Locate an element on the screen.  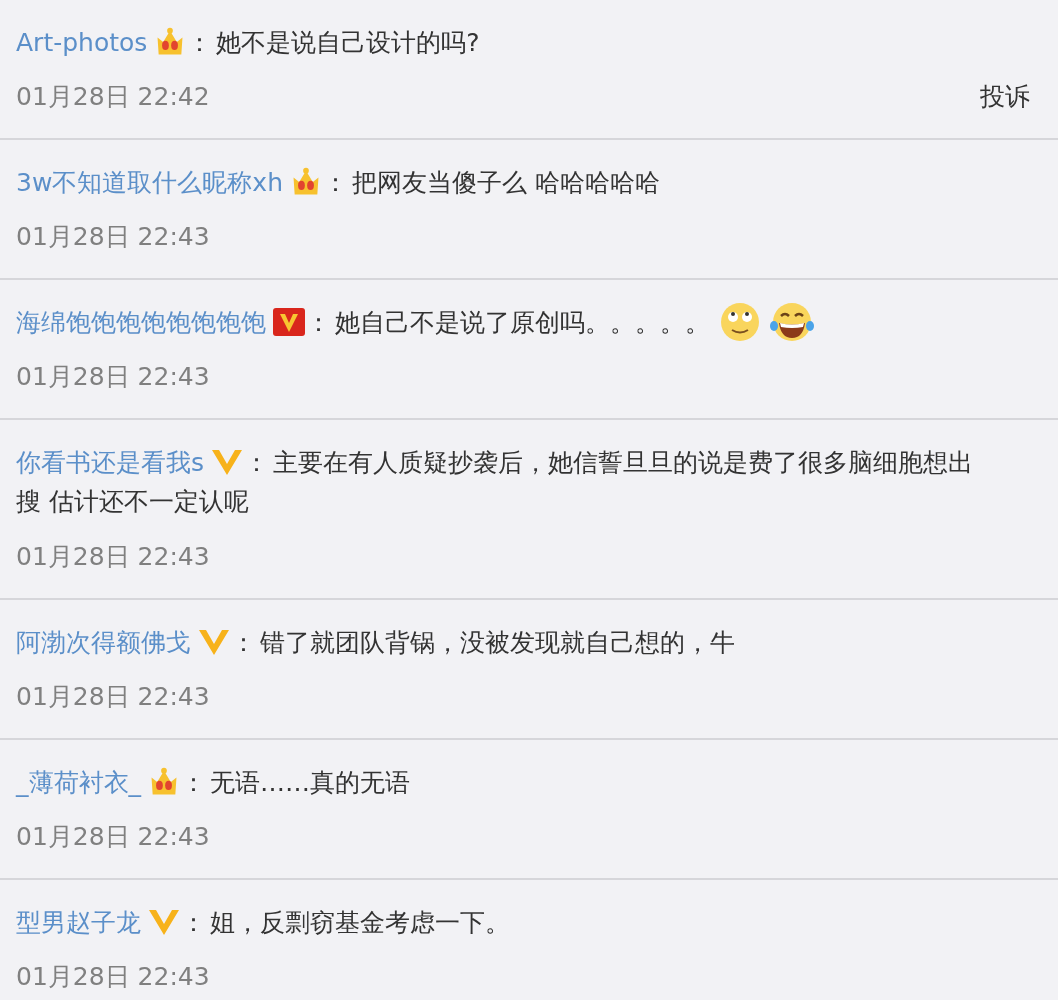
comment-text: 她自己不是说了原创吗。。。。。 is located at coordinates (522, 322).